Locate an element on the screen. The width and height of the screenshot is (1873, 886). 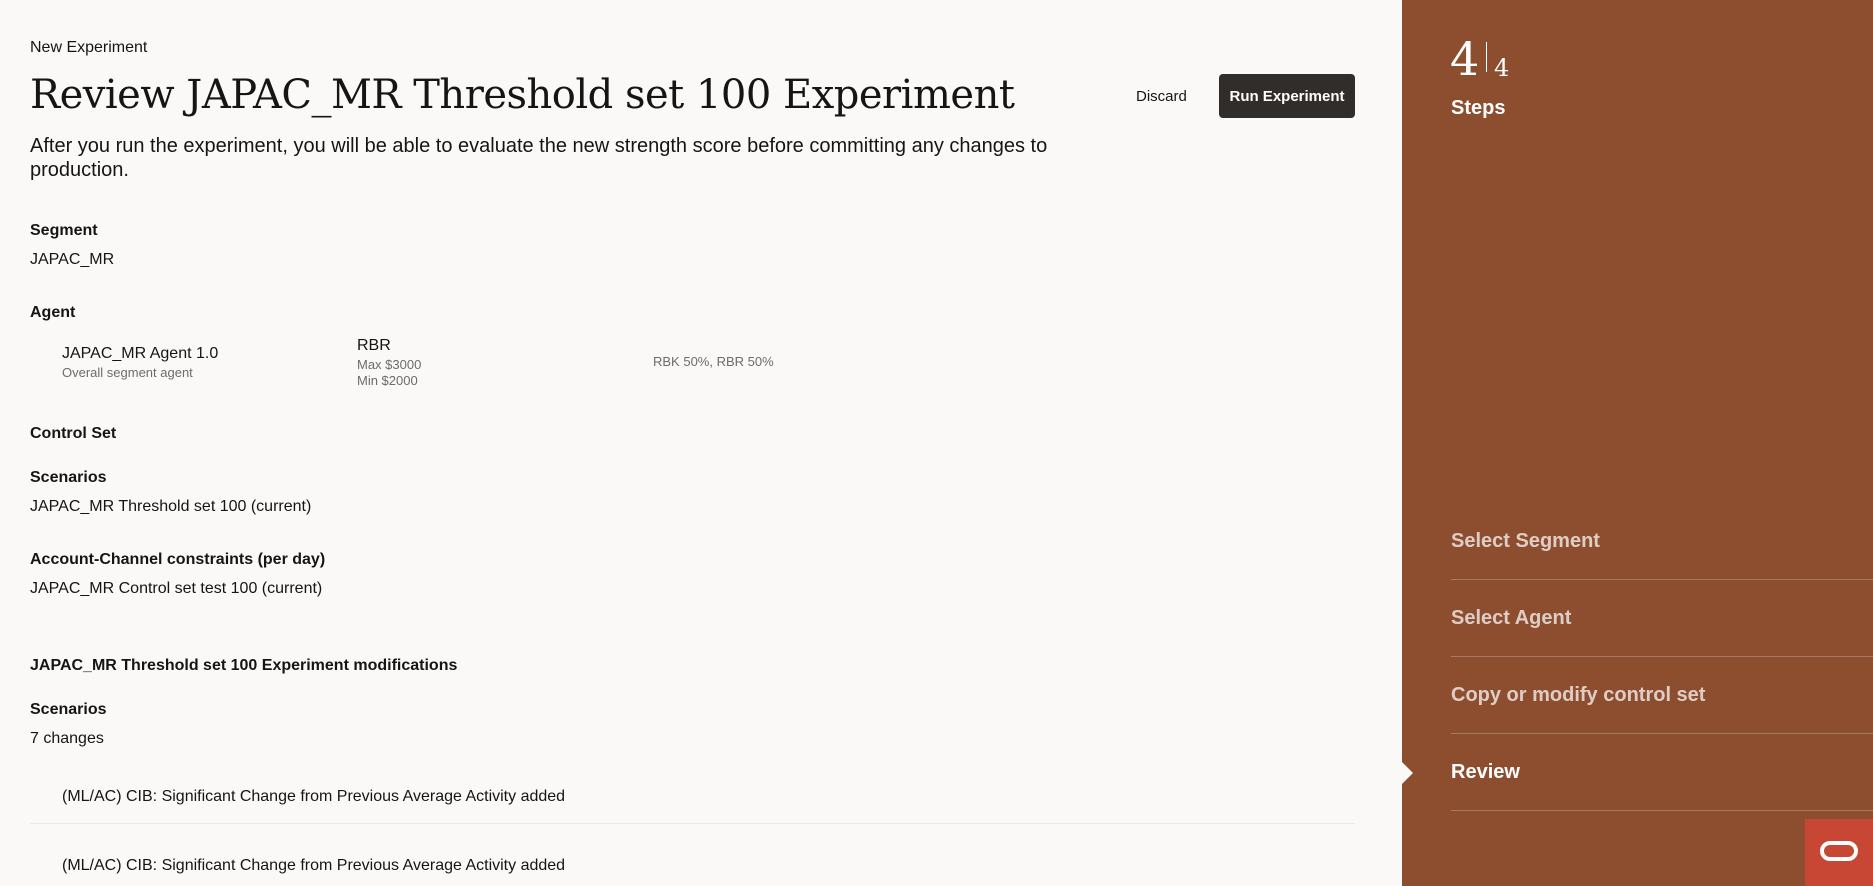
control-scenarios-value: JAPAC_MR Threshold set 100 (current) is located at coordinates (171, 506).